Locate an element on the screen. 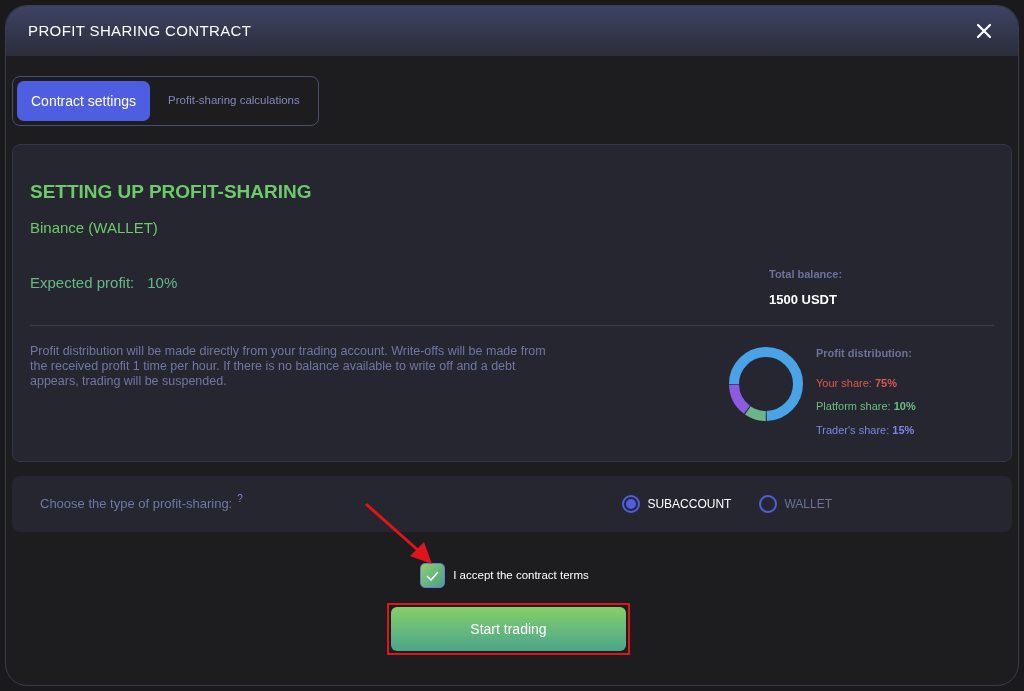 The height and width of the screenshot is (691, 1024). share-label: Your share: 75% is located at coordinates (857, 383).